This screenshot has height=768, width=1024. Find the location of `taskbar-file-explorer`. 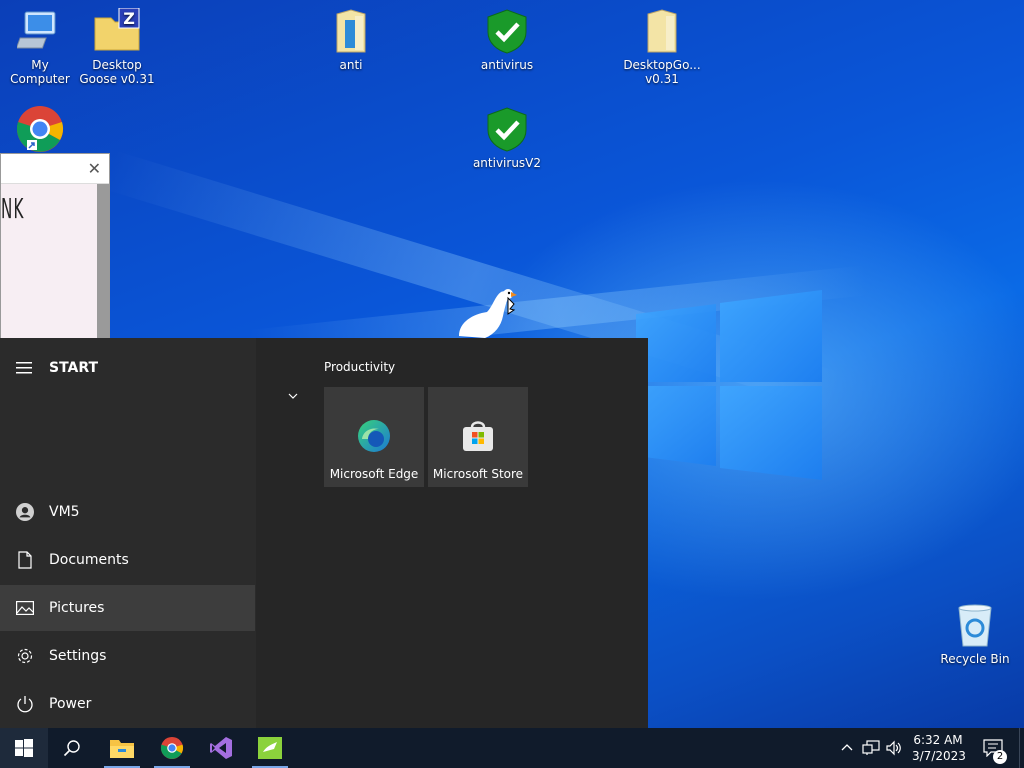

taskbar-file-explorer is located at coordinates (122, 748).